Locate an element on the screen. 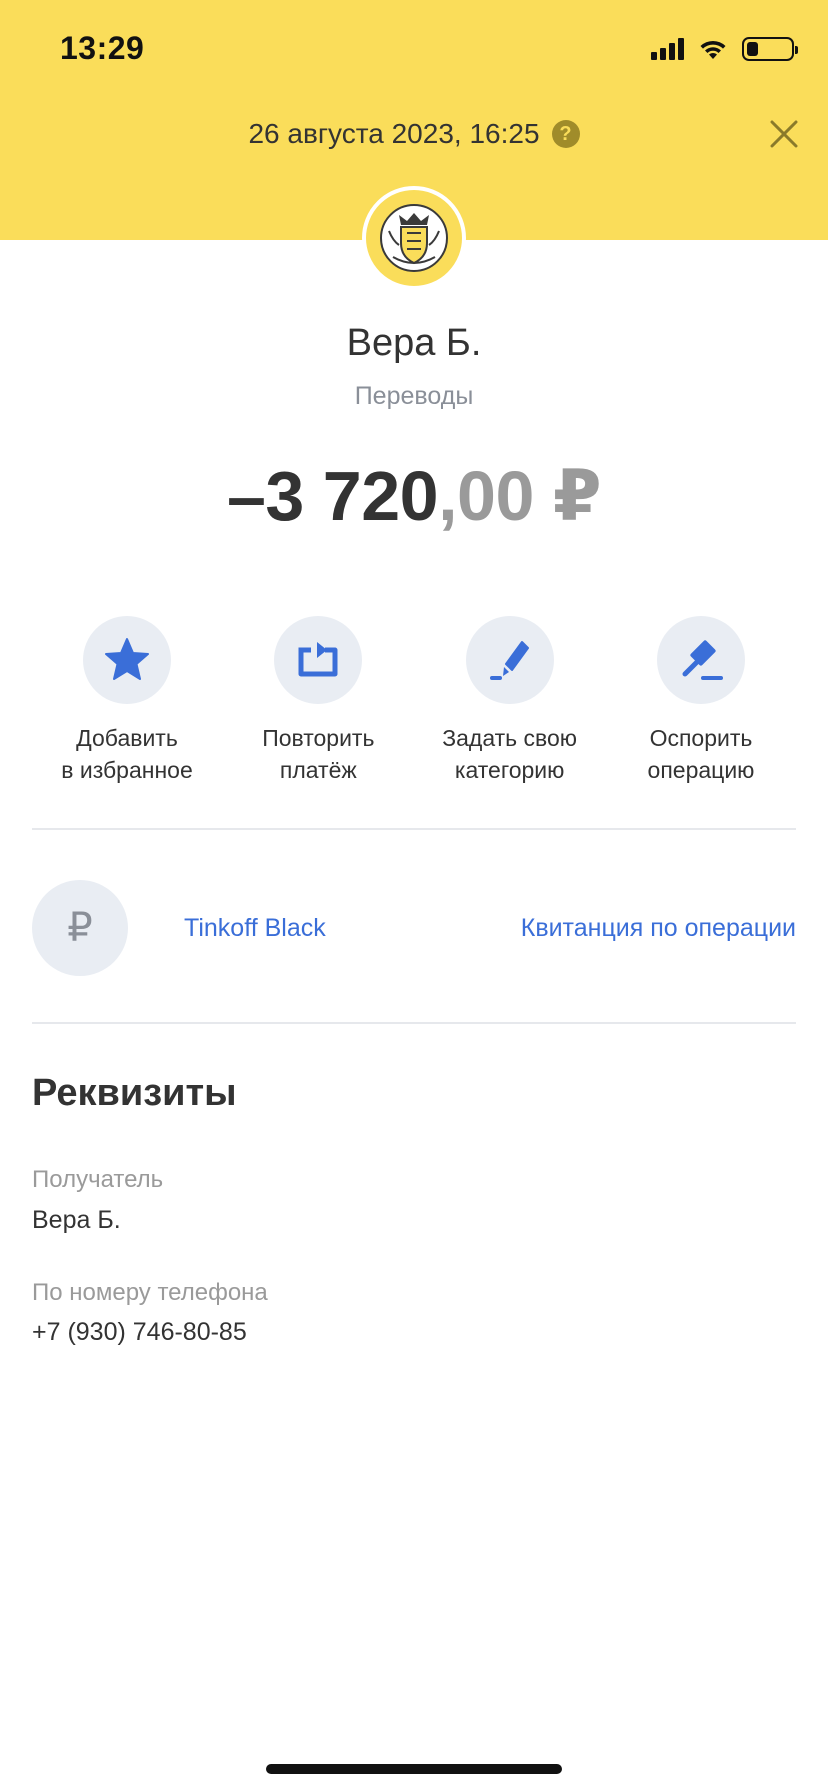 The height and width of the screenshot is (1792, 828). transaction-category: Переводы is located at coordinates (414, 396).